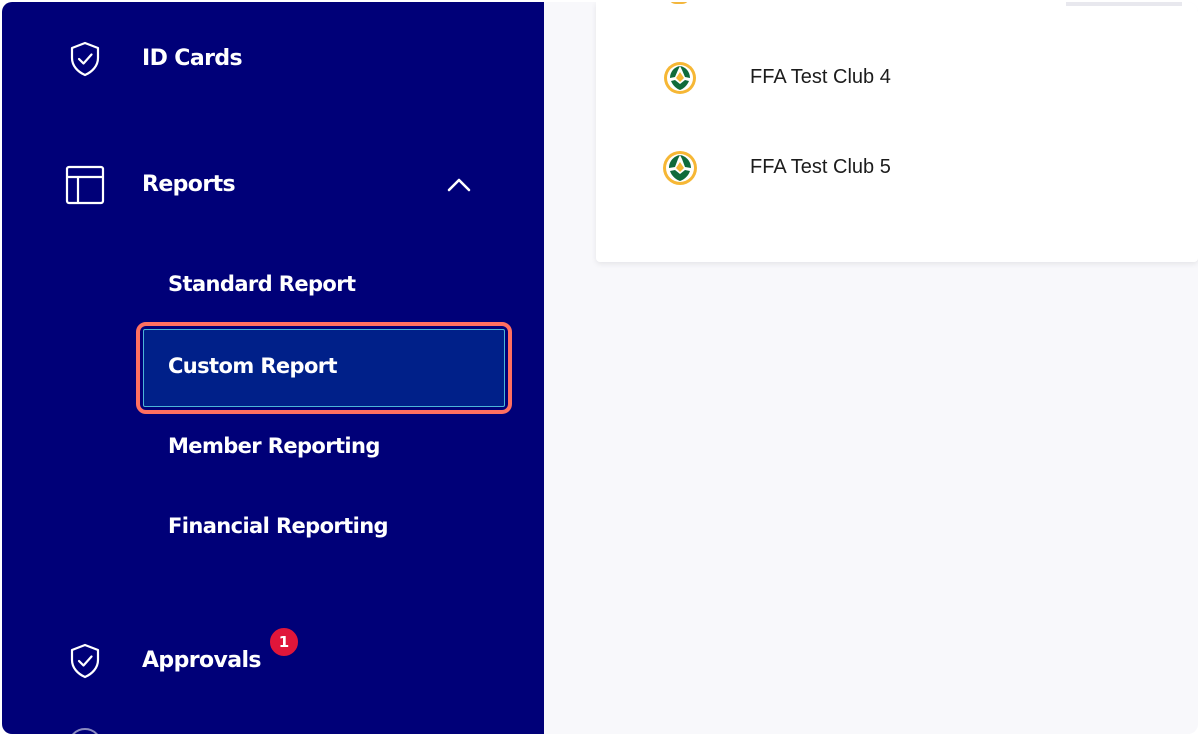 The height and width of the screenshot is (736, 1200). What do you see at coordinates (273, 186) in the screenshot?
I see `sidebar-item-reports: Reports` at bounding box center [273, 186].